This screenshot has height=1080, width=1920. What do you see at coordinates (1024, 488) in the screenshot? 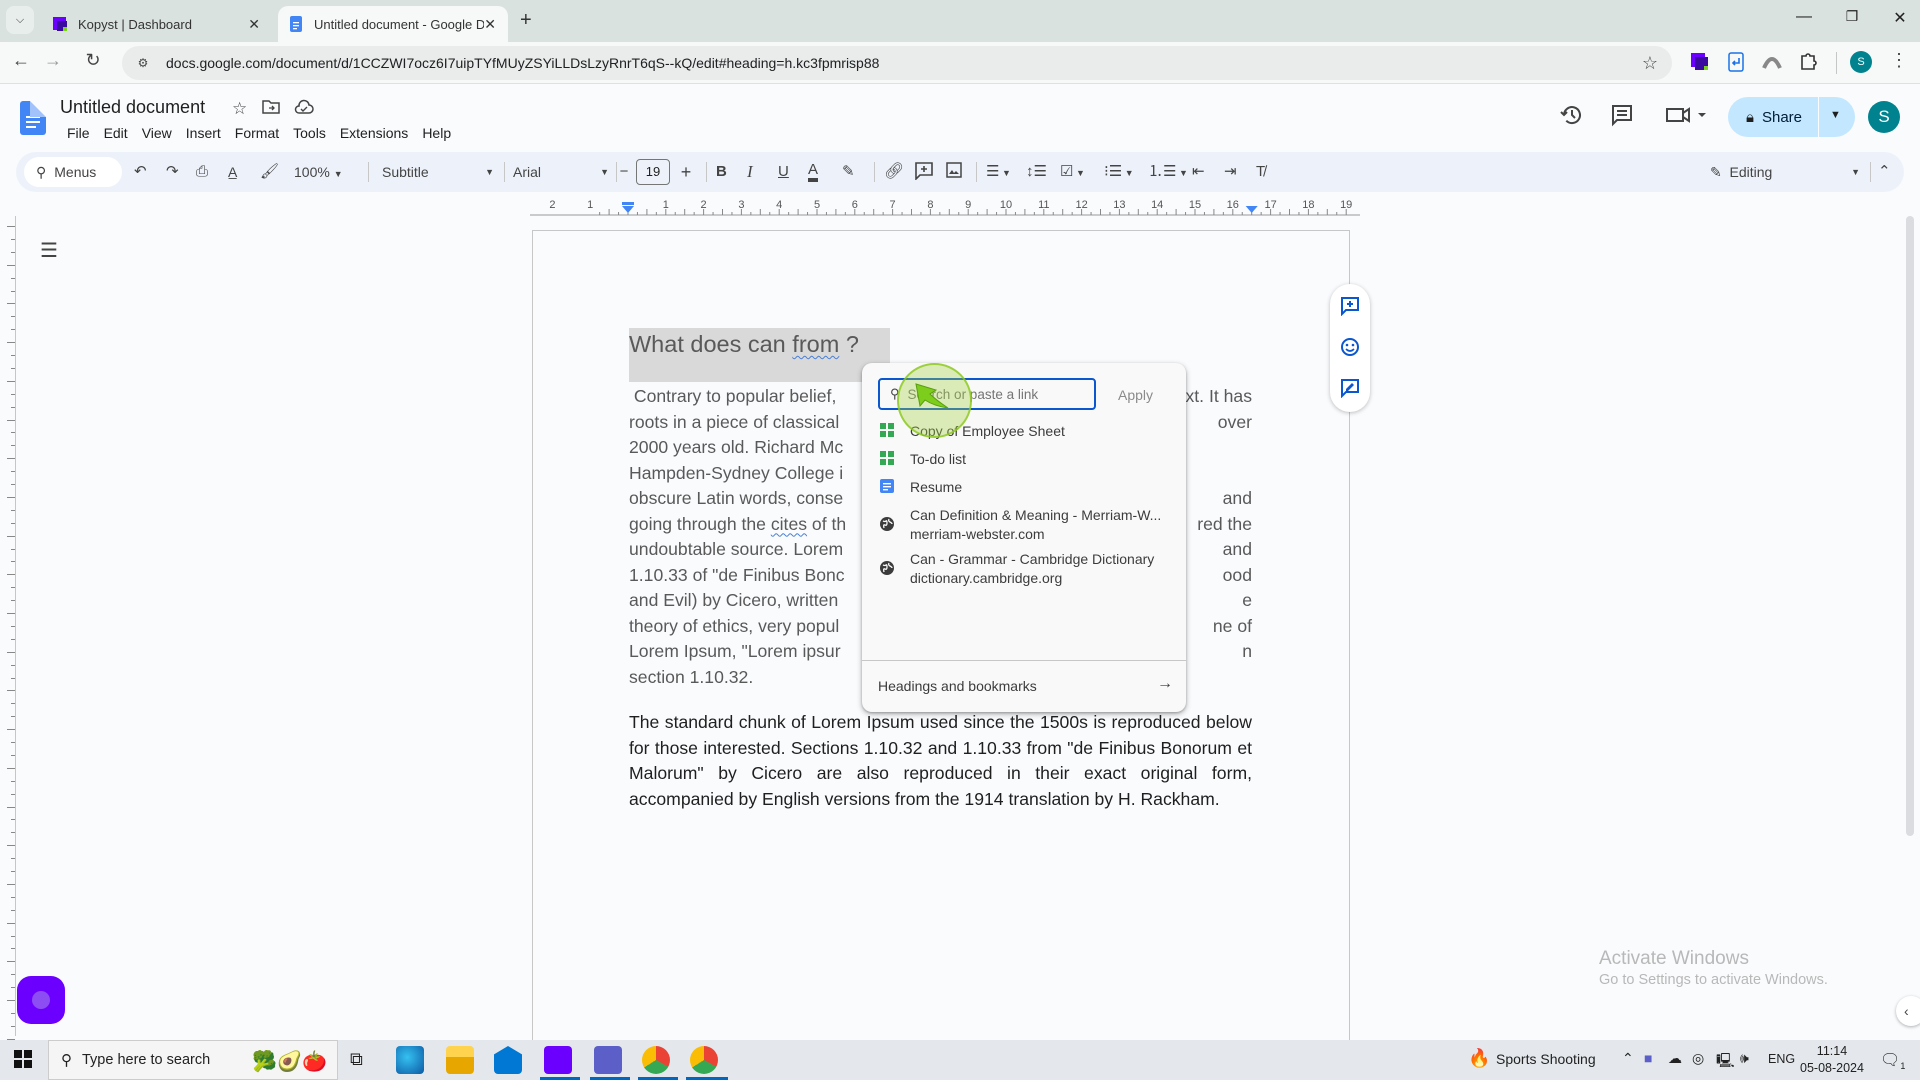
I see `link-suggestion-item: Resume` at bounding box center [1024, 488].